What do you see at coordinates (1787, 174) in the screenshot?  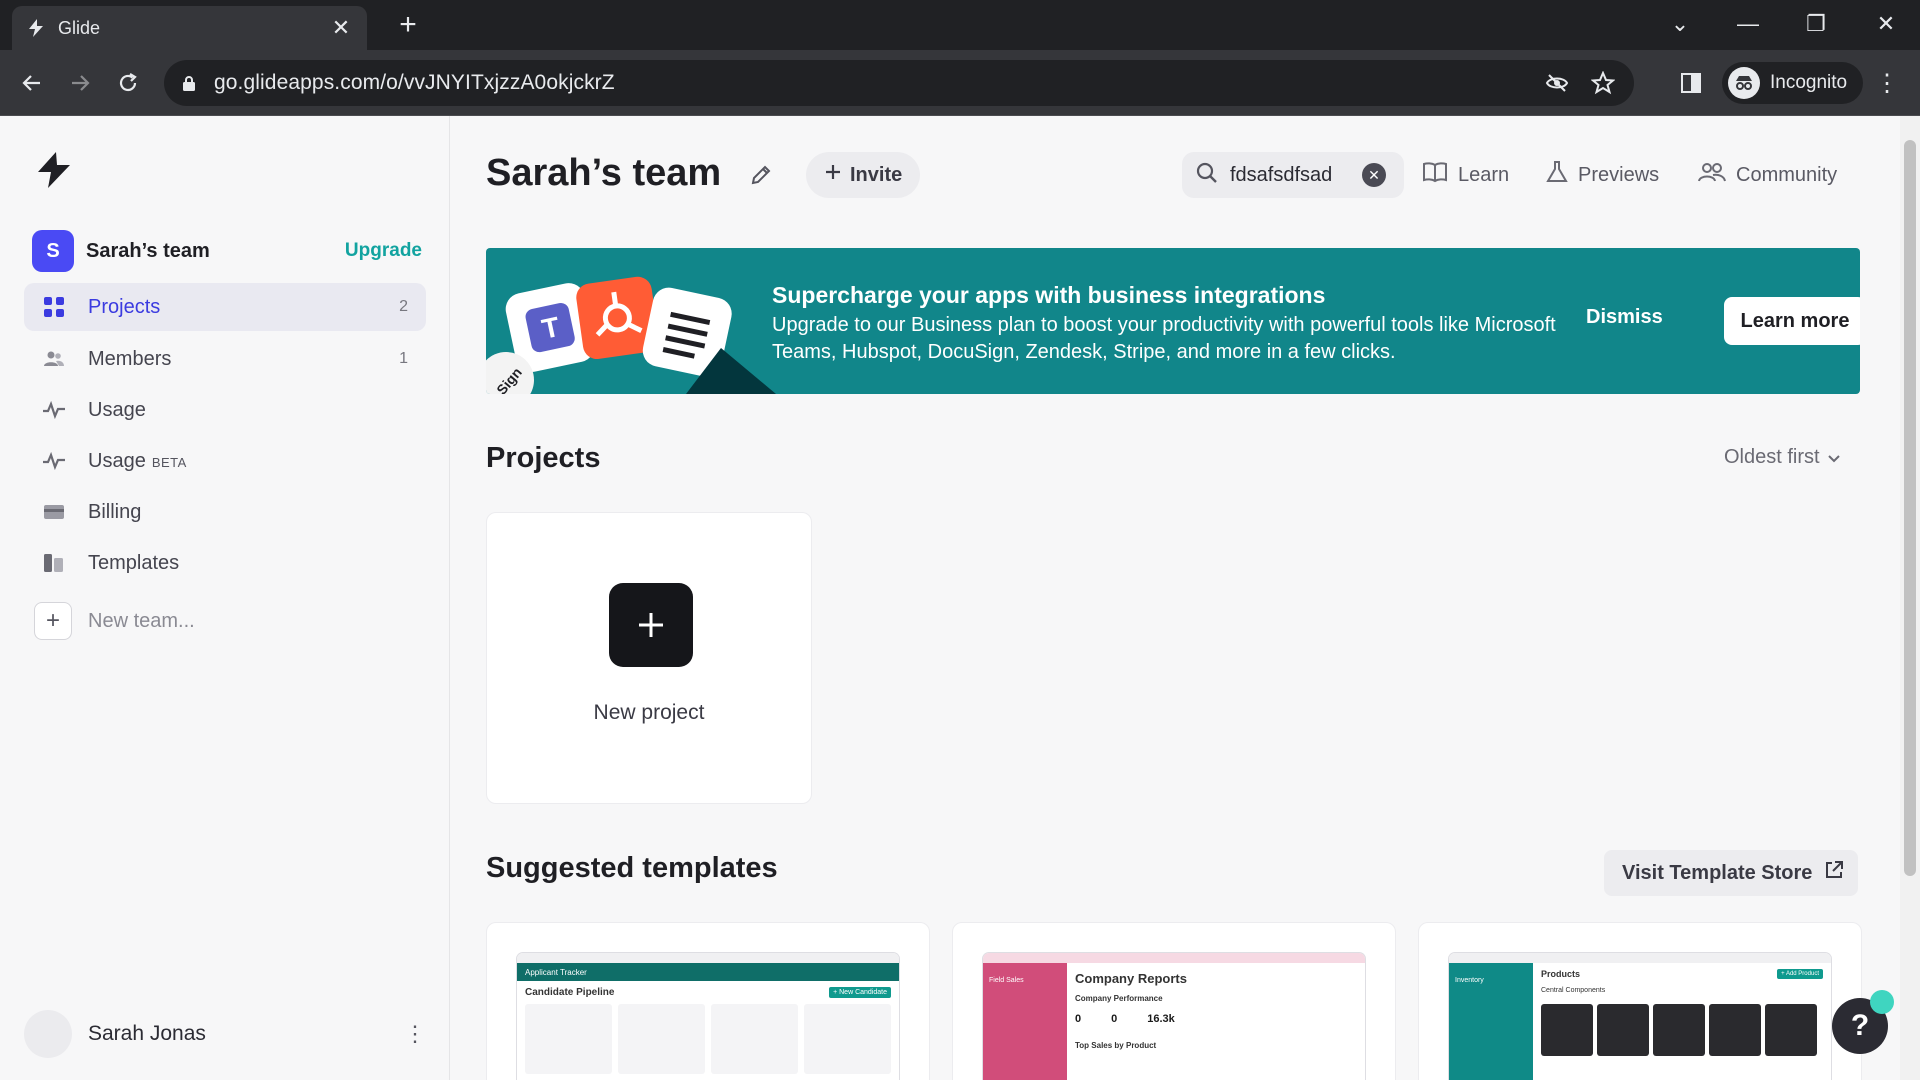 I see `community-label: Community` at bounding box center [1787, 174].